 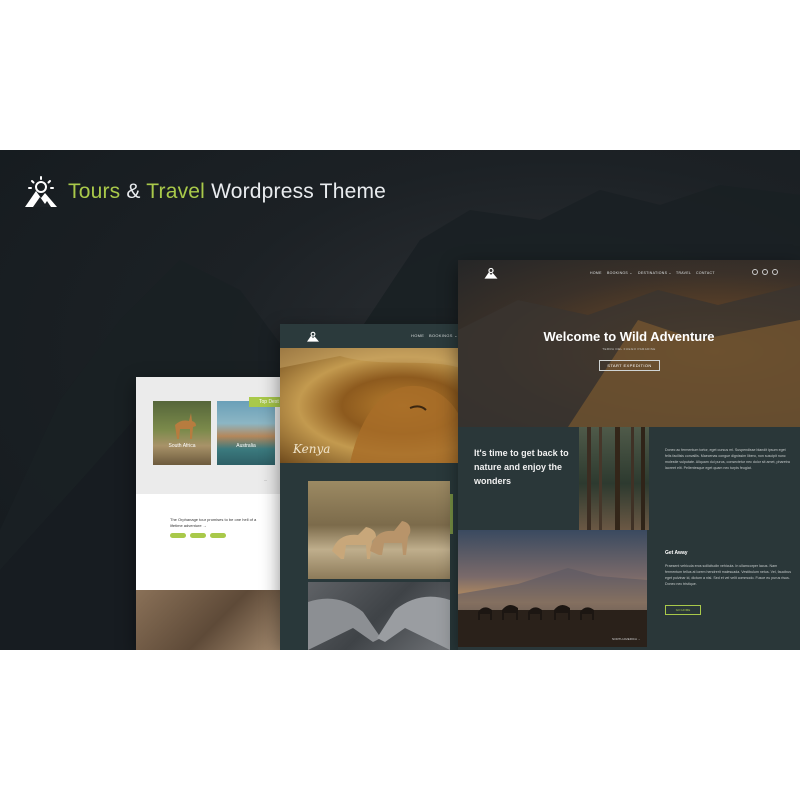 What do you see at coordinates (451, 514) in the screenshot?
I see `side-label` at bounding box center [451, 514].